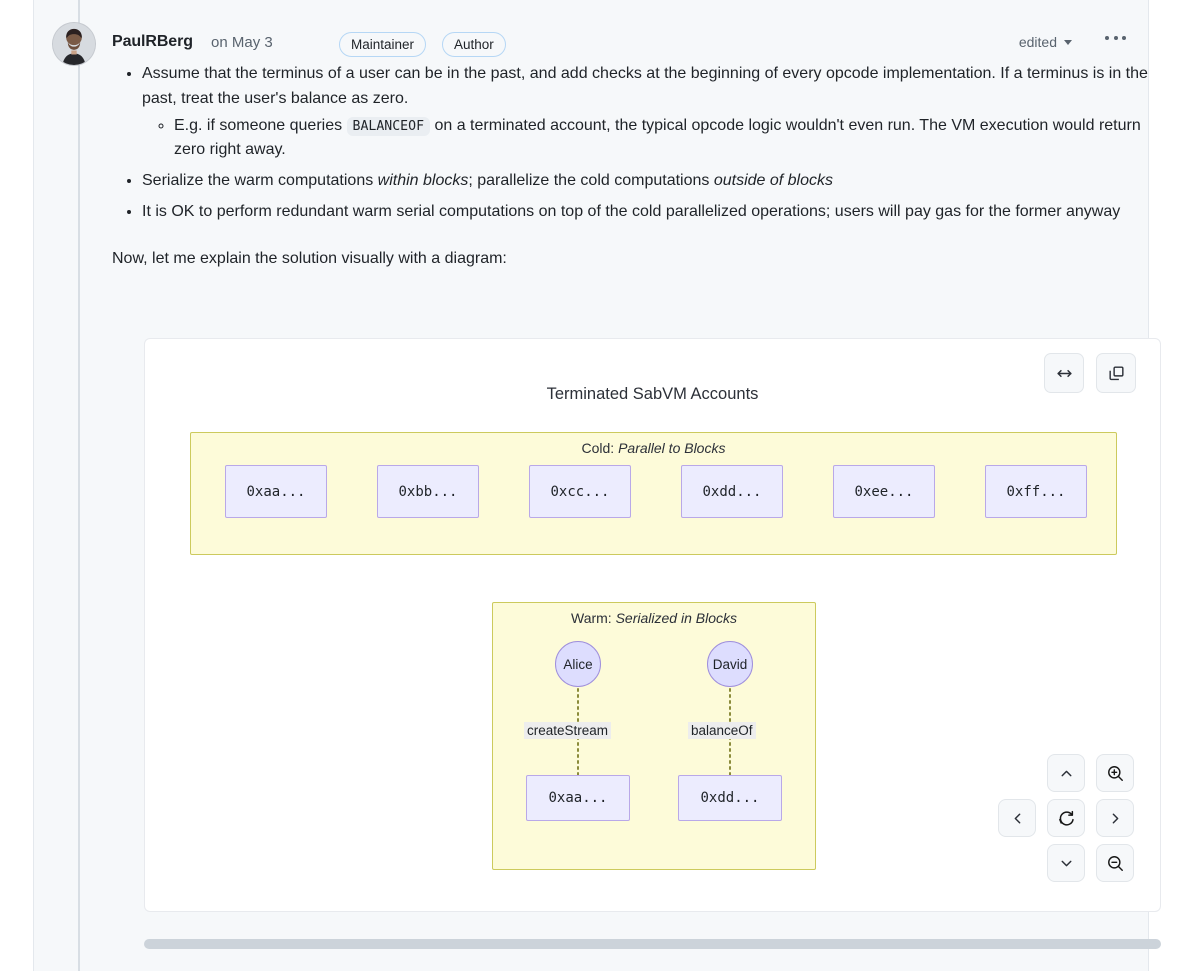  What do you see at coordinates (773, 181) in the screenshot?
I see `bullet-emphasis: outside of blocks` at bounding box center [773, 181].